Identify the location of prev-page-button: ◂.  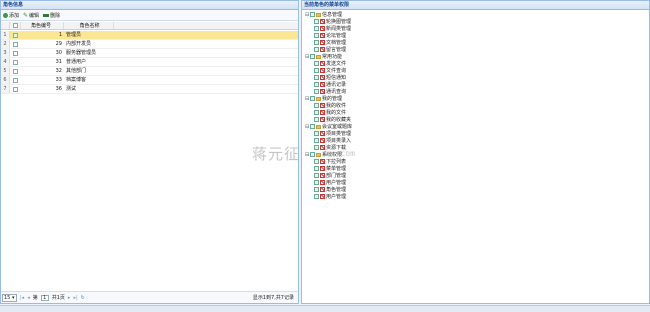
(28, 298).